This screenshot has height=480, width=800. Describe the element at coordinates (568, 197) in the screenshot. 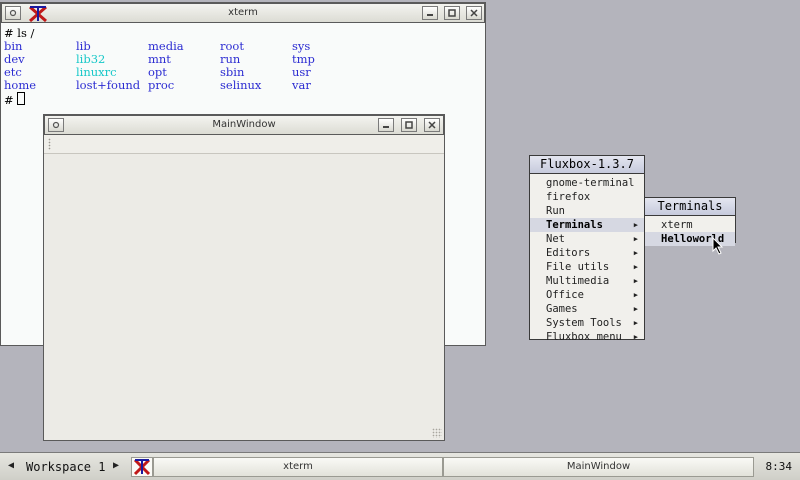

I see `menu-item-label: firefox` at that location.